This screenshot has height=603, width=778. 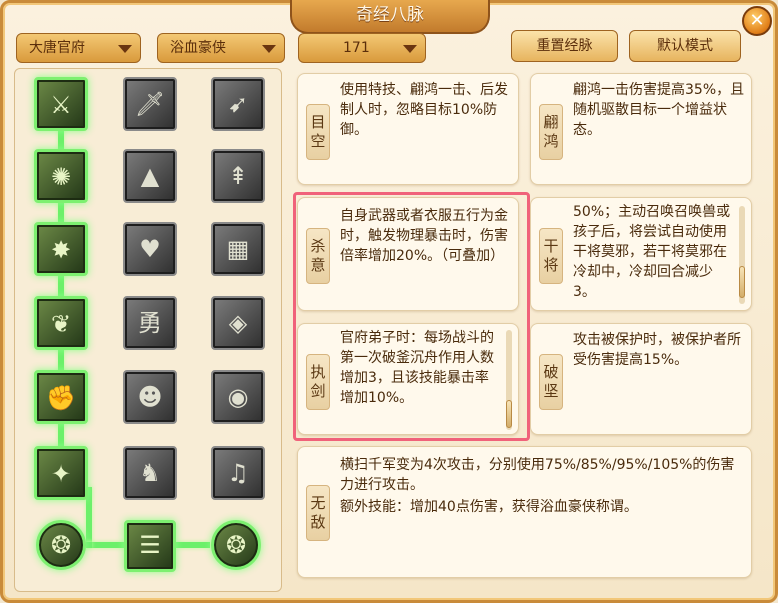 What do you see at coordinates (564, 46) in the screenshot?
I see `reset-meridian-button: 重置经脉` at bounding box center [564, 46].